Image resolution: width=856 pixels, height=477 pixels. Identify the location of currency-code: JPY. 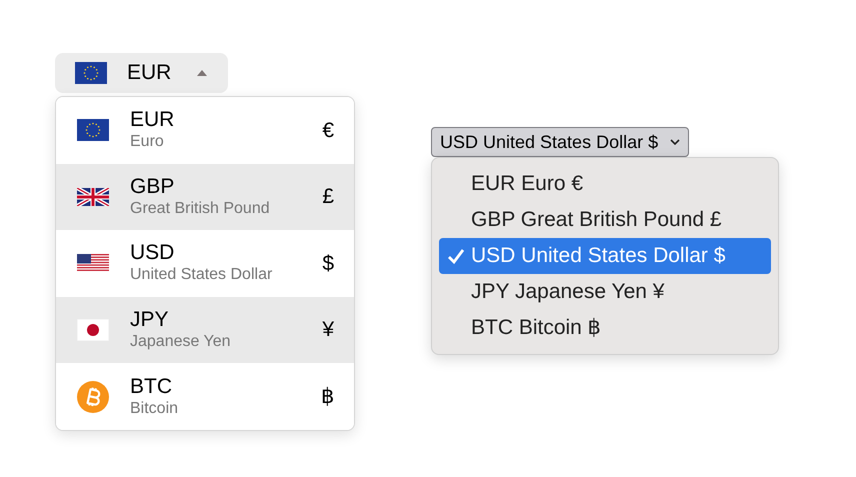
(150, 320).